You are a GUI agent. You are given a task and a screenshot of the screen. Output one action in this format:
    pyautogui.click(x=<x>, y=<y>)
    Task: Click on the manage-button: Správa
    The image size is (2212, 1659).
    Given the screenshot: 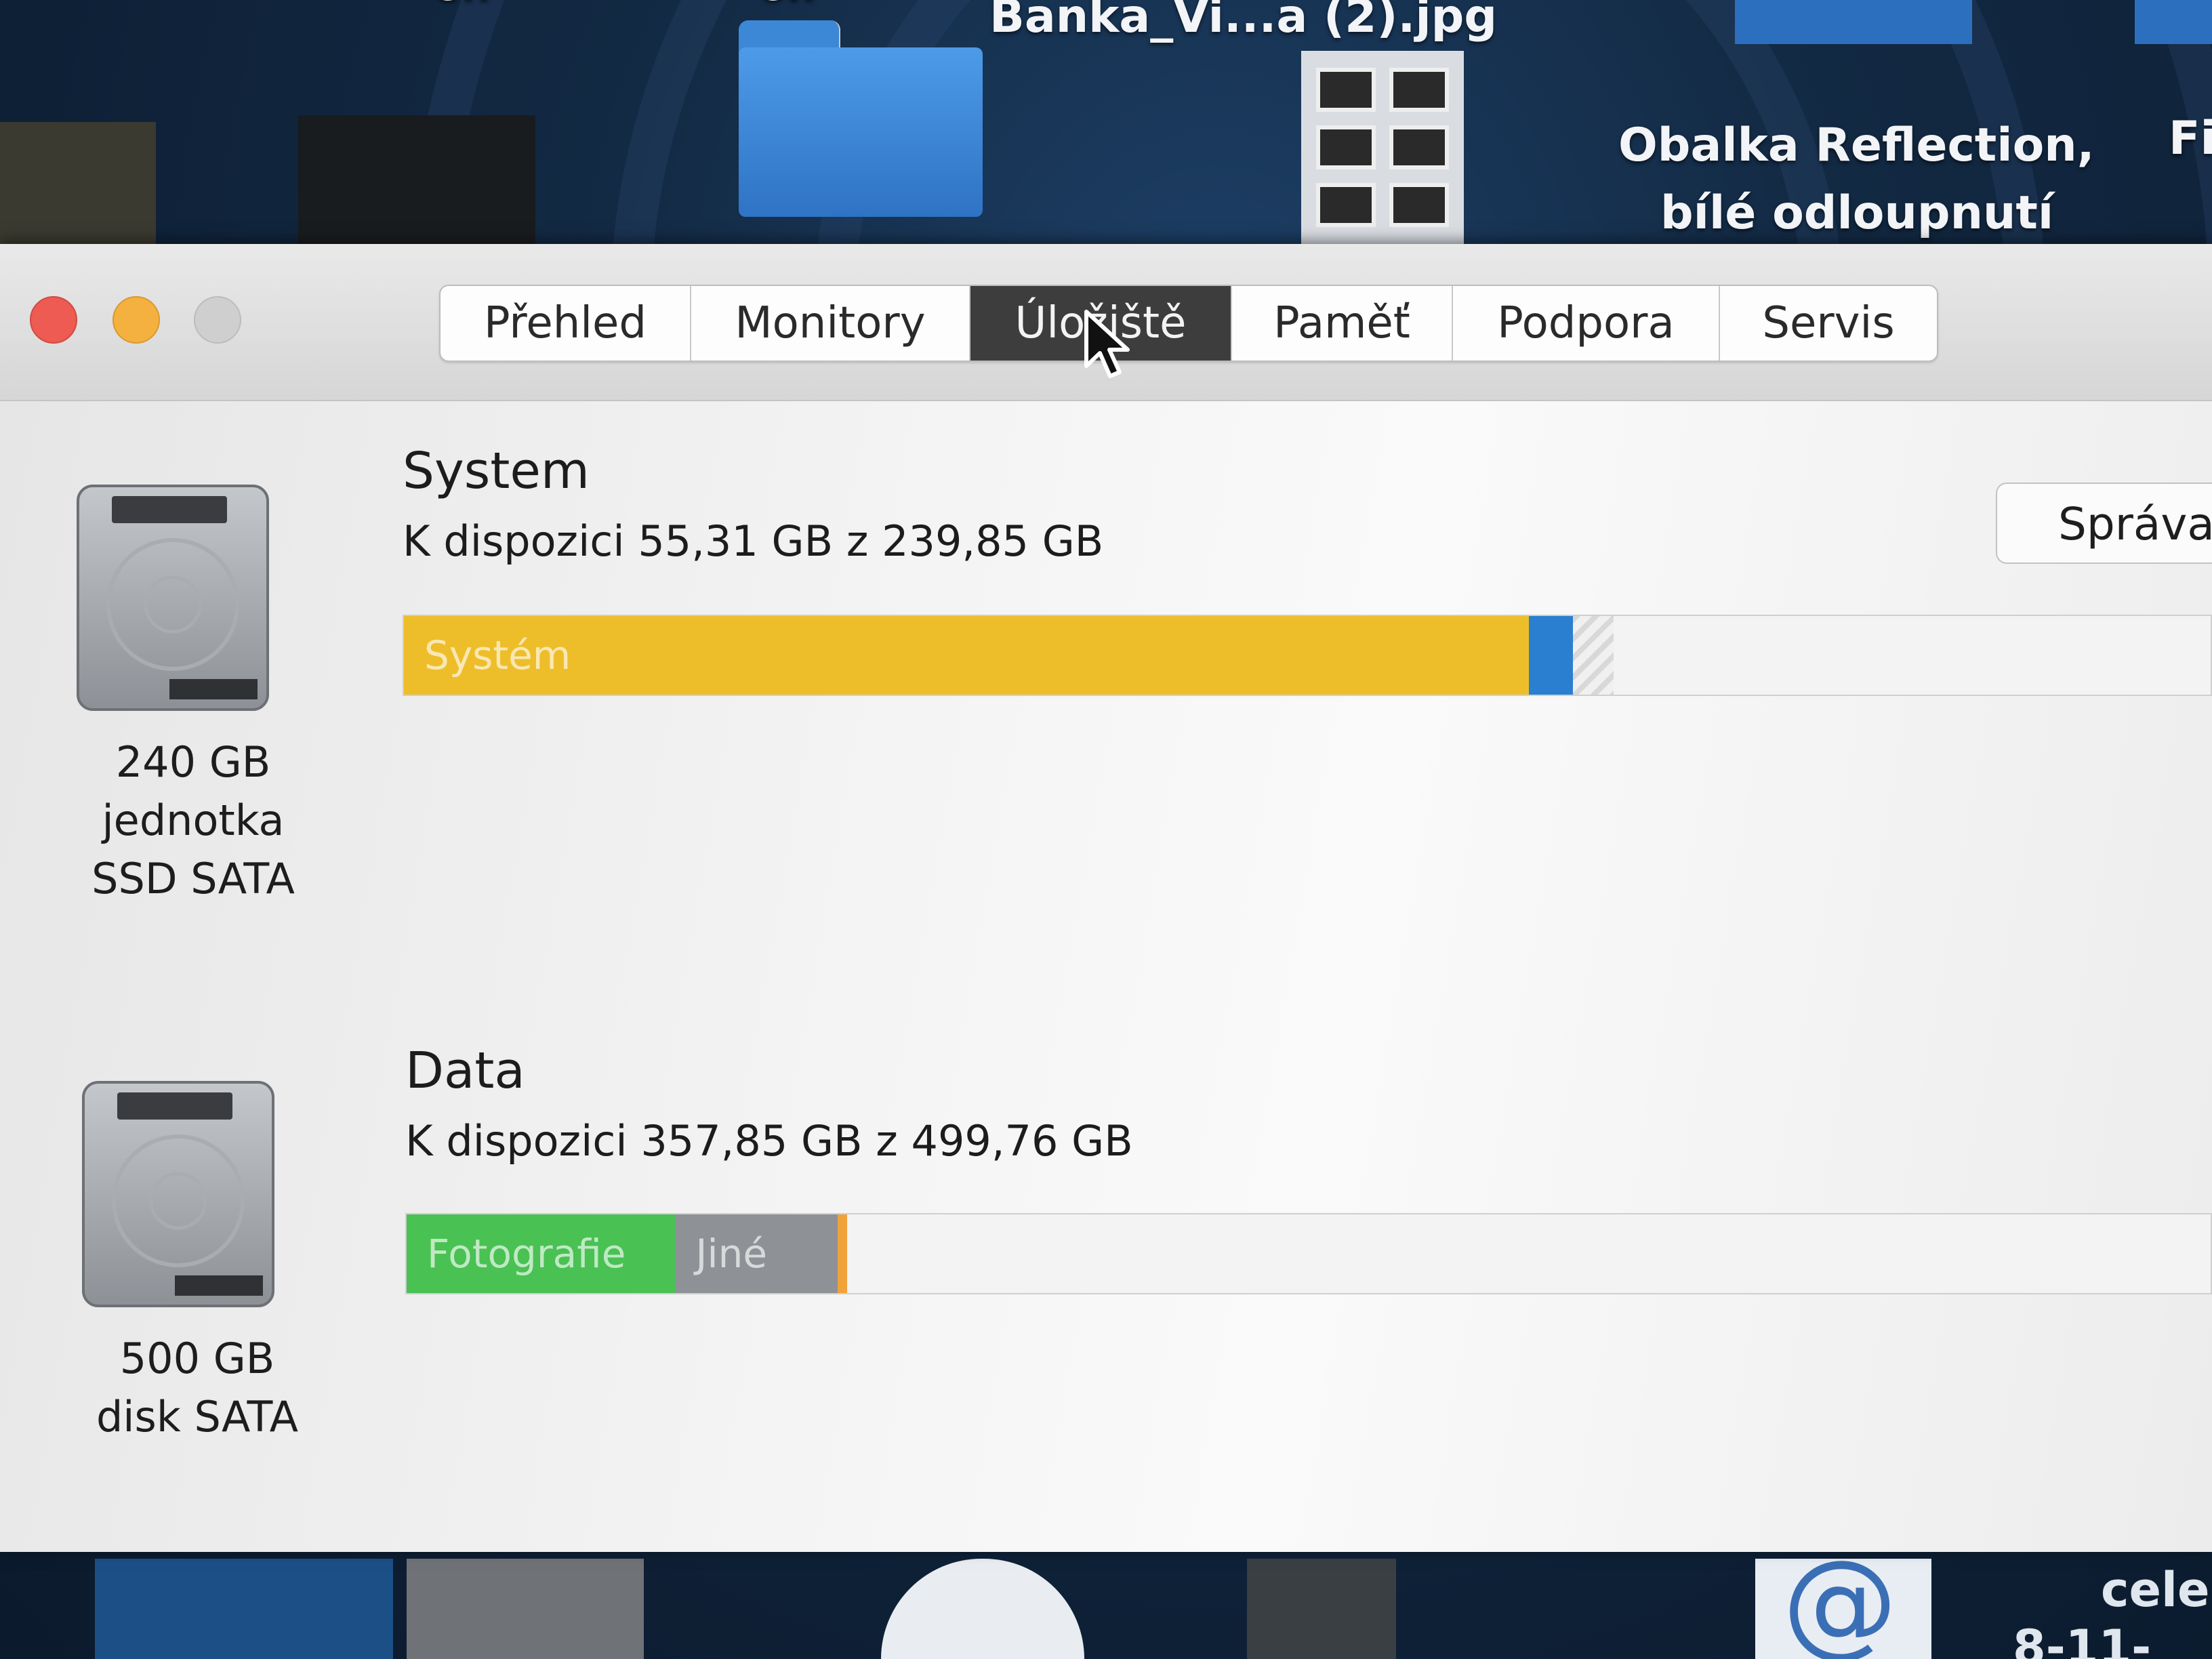 What is the action you would take?
    pyautogui.click(x=2104, y=524)
    